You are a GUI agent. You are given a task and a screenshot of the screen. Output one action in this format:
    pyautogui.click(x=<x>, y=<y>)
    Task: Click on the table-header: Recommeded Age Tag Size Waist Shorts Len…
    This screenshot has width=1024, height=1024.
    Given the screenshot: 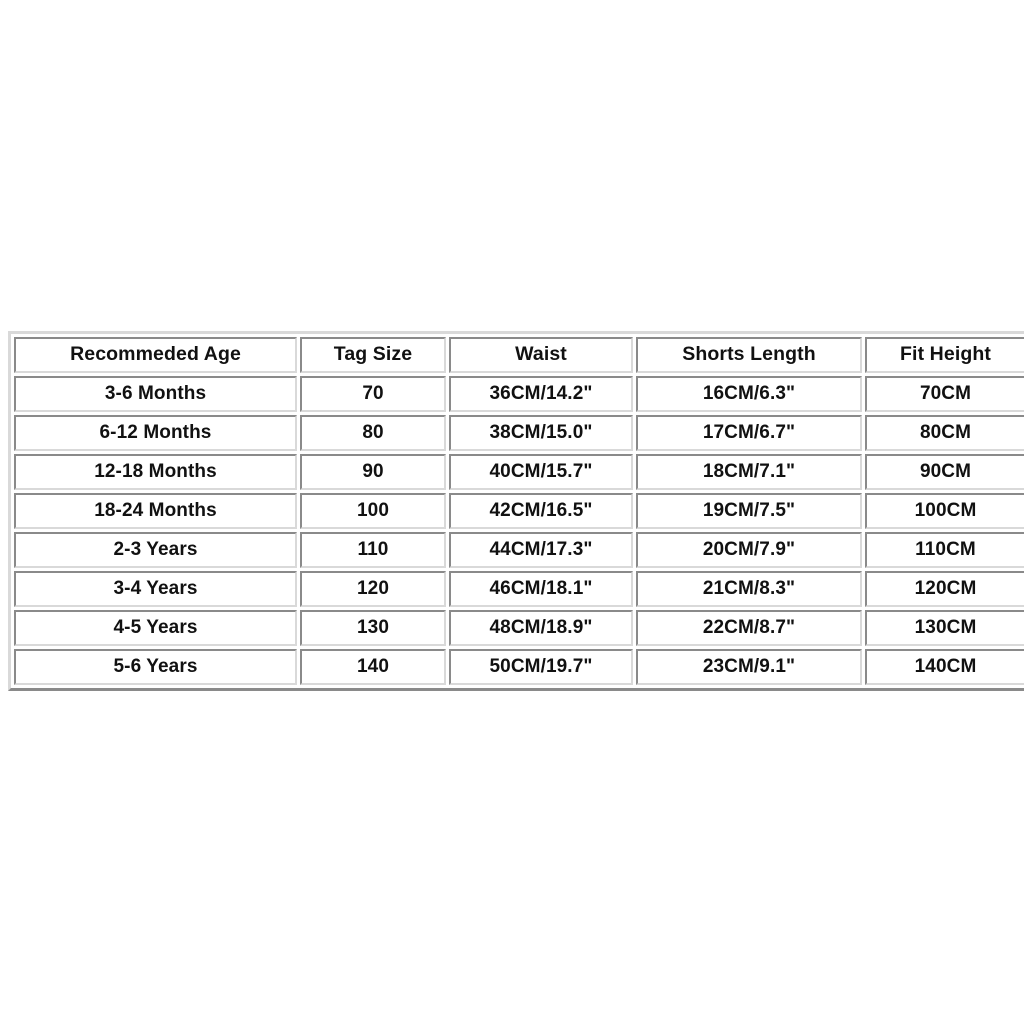 What is the action you would take?
    pyautogui.click(x=519, y=355)
    